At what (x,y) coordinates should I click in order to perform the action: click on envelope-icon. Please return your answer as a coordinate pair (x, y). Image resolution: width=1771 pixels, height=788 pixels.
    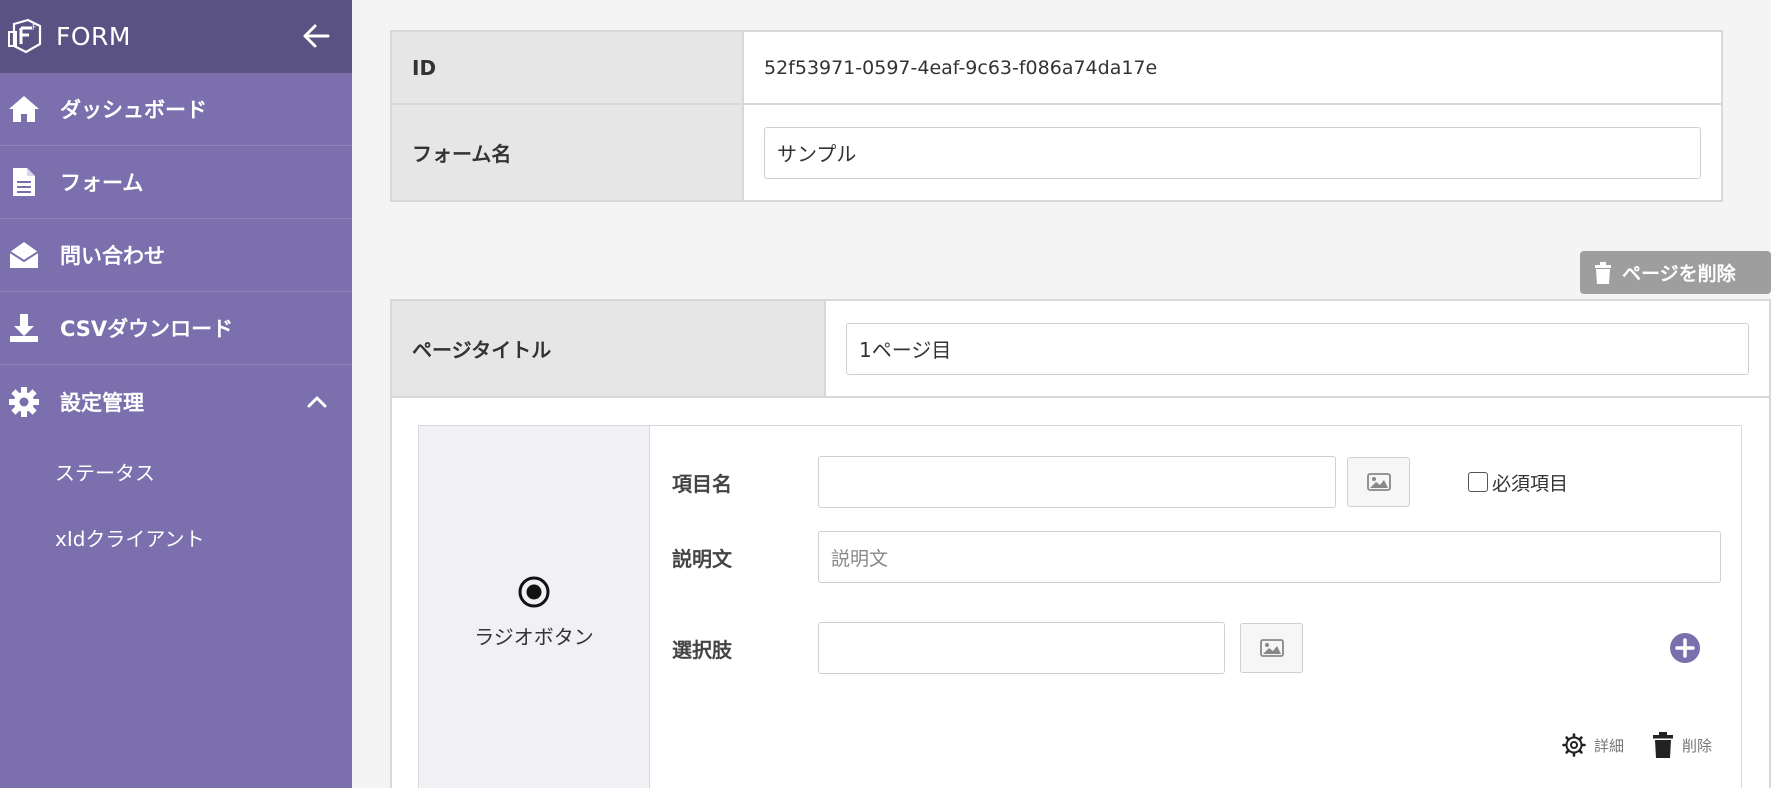
    Looking at the image, I should click on (24, 255).